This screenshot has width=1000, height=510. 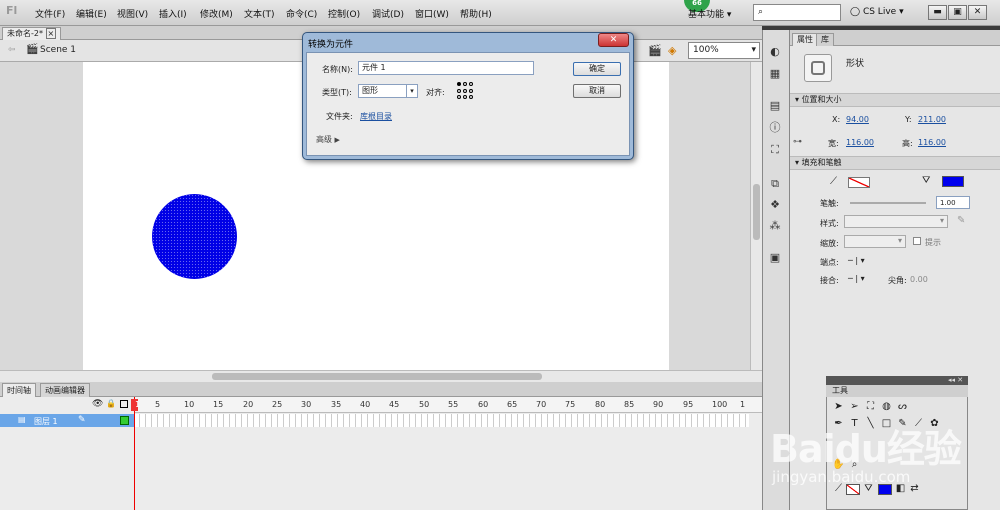 I want to click on miter-value: 0.00, so click(x=919, y=279).